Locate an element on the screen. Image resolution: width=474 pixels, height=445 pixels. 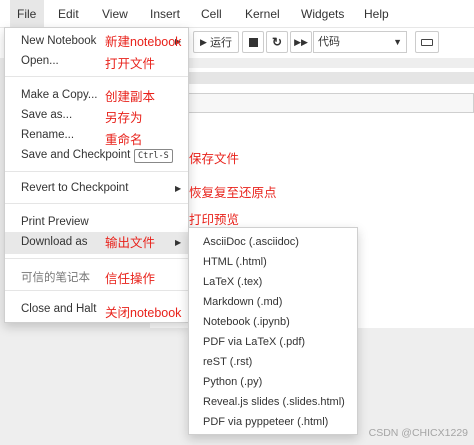
menu-insert: Insert is located at coordinates (165, 14).